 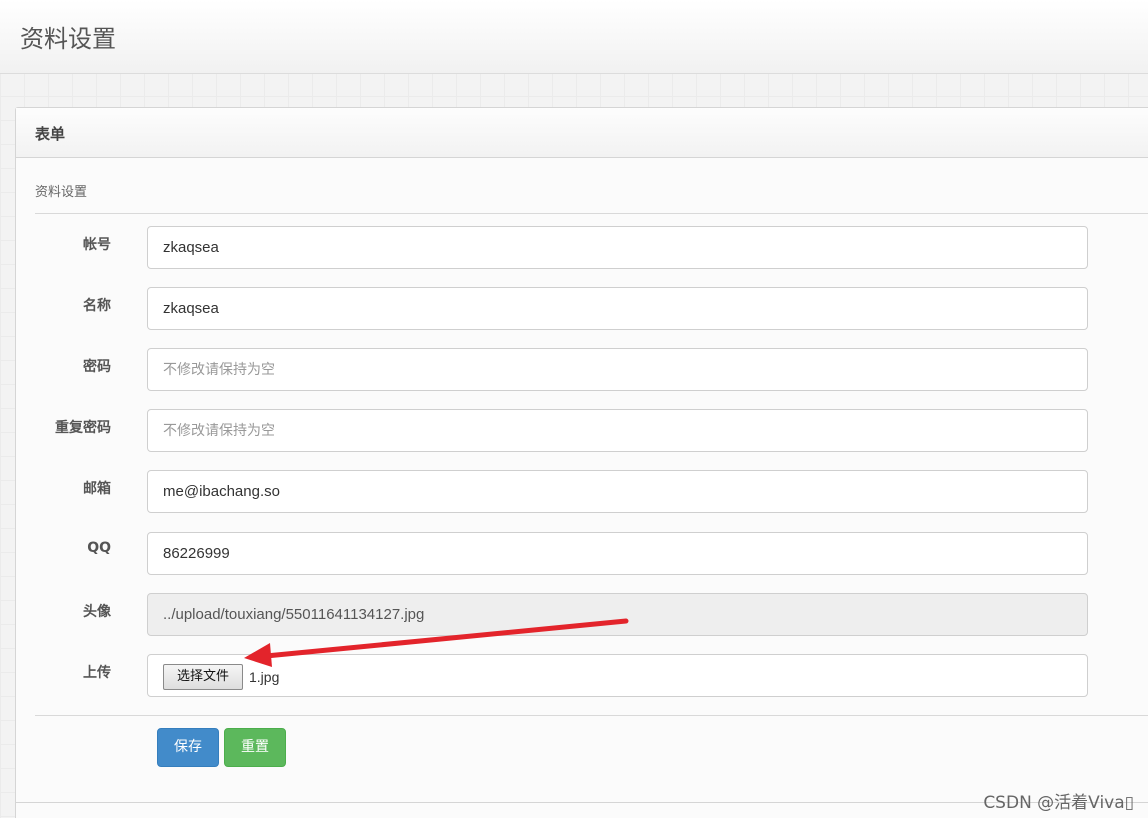 What do you see at coordinates (97, 306) in the screenshot?
I see `name-label: 名称` at bounding box center [97, 306].